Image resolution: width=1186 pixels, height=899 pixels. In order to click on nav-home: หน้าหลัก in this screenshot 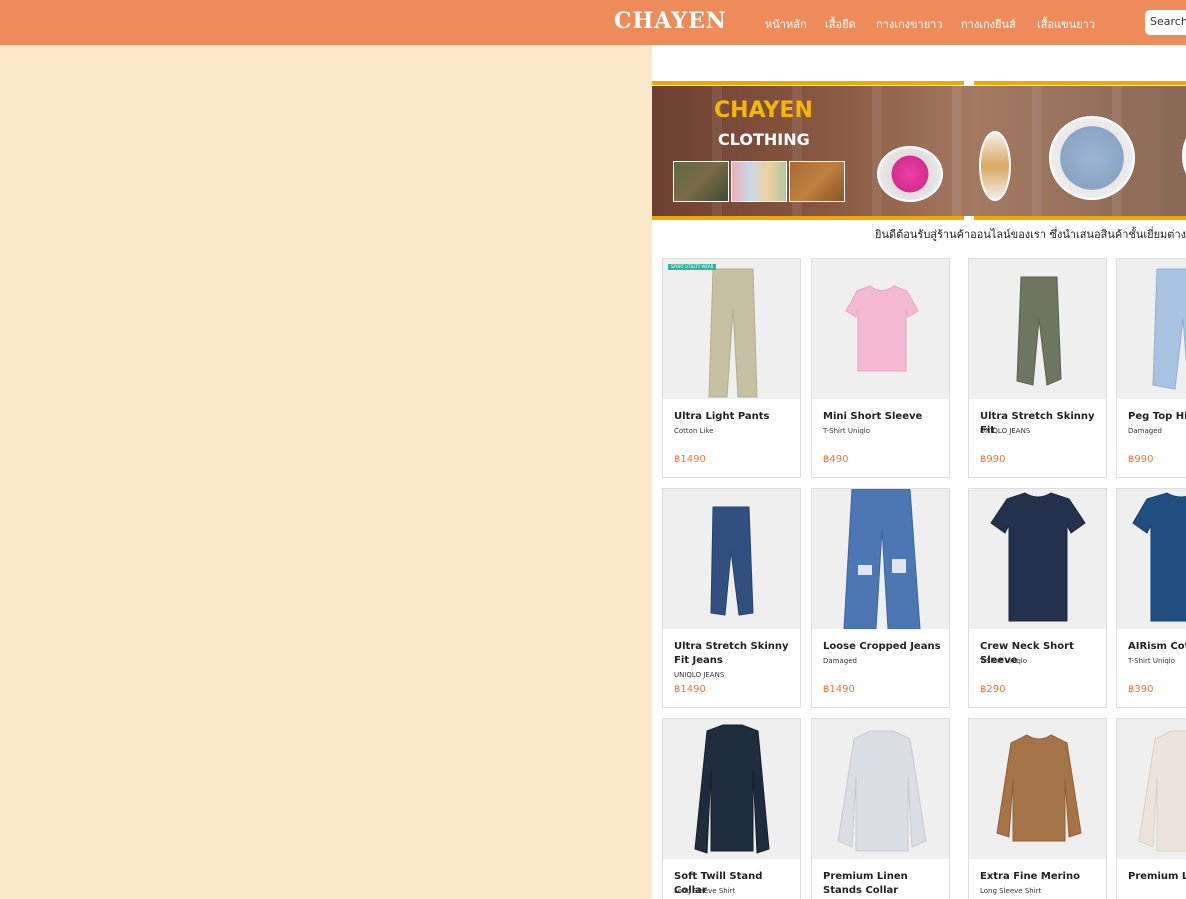, I will do `click(786, 24)`.